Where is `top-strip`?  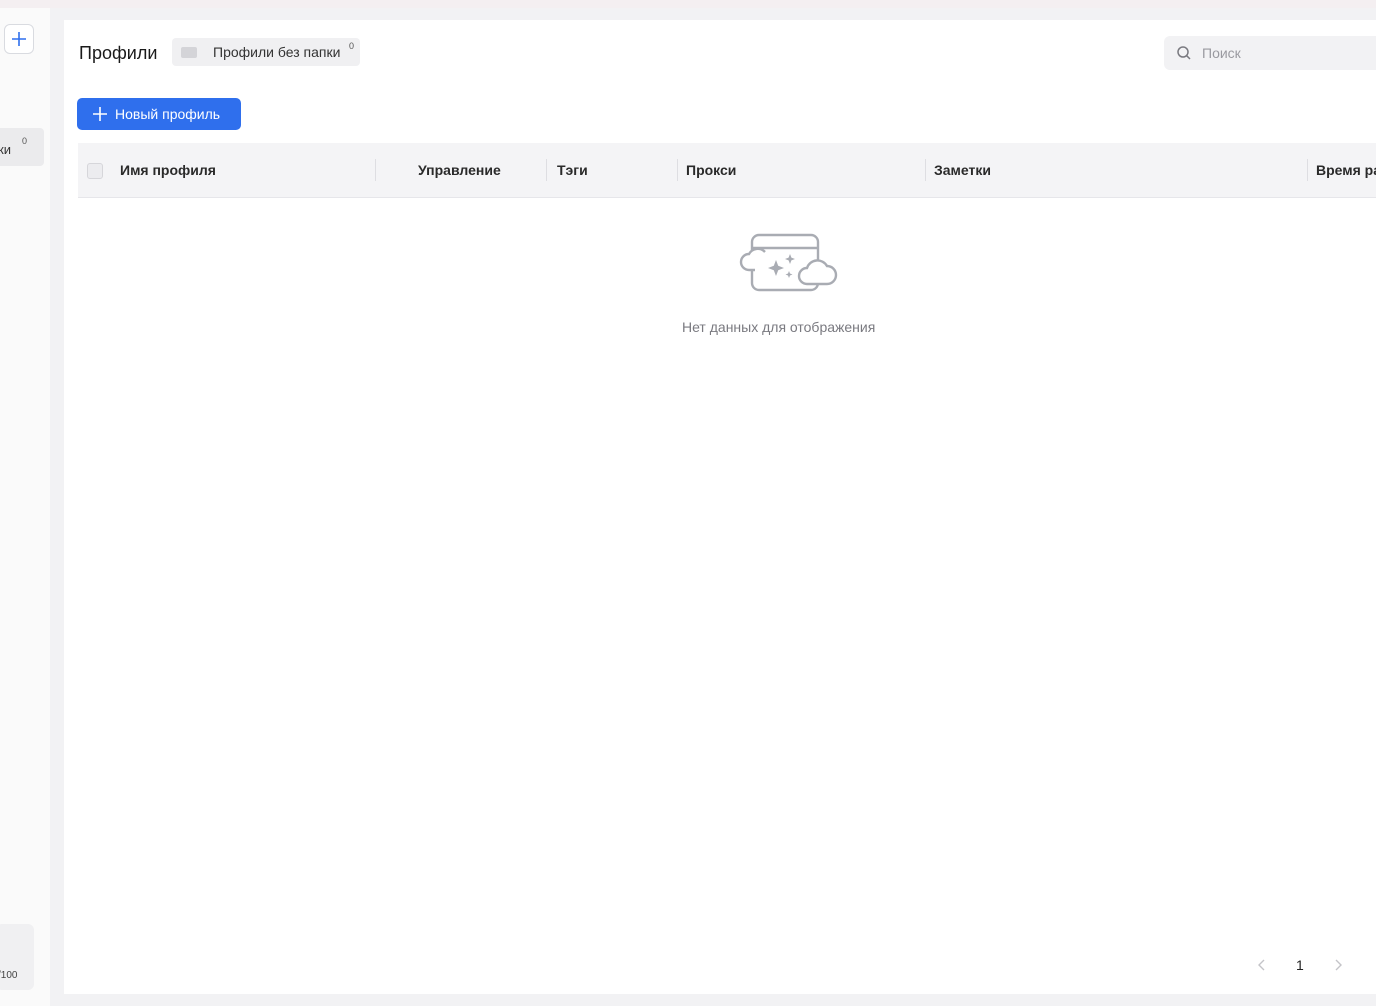
top-strip is located at coordinates (688, 4).